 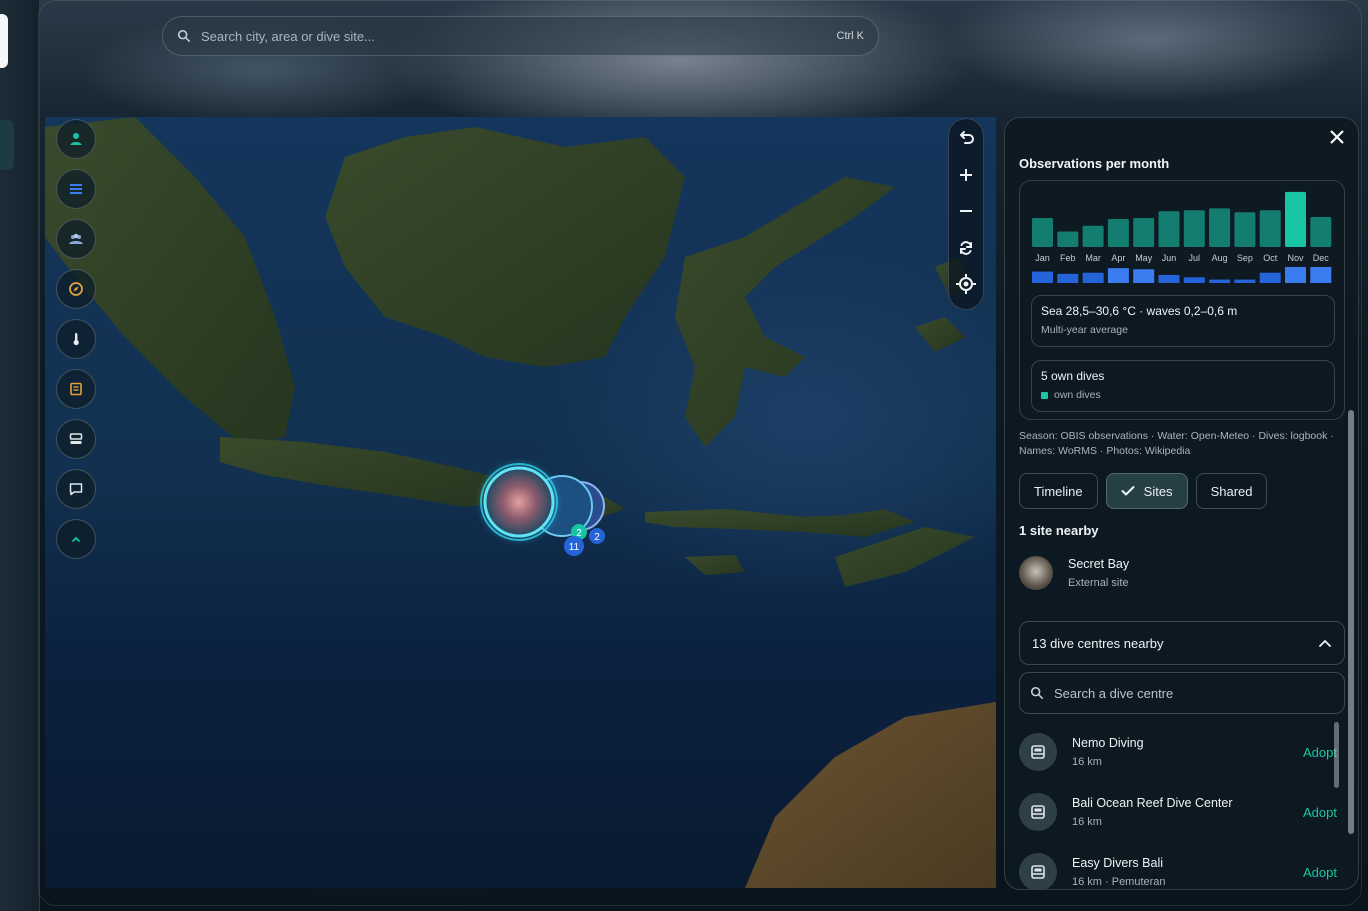 What do you see at coordinates (1182, 643) in the screenshot?
I see `dive-centres-toggle: 13 dive centres nearby` at bounding box center [1182, 643].